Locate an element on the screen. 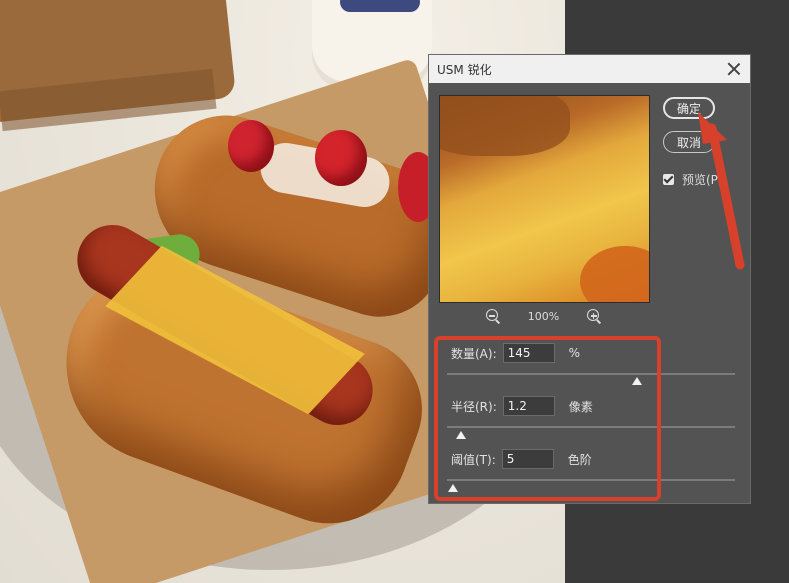  zoom-in-icon is located at coordinates (594, 316).